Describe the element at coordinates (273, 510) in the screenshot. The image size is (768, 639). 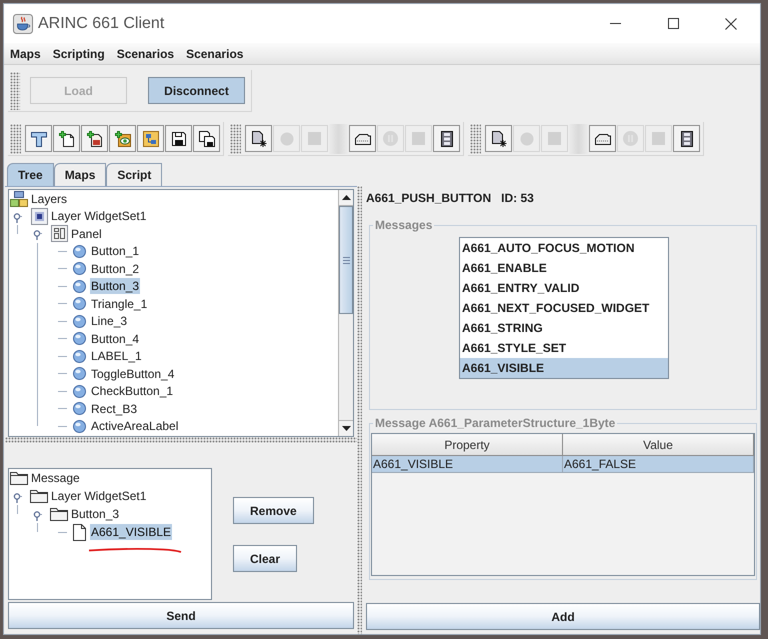
I see `remove-button: Remove` at that location.